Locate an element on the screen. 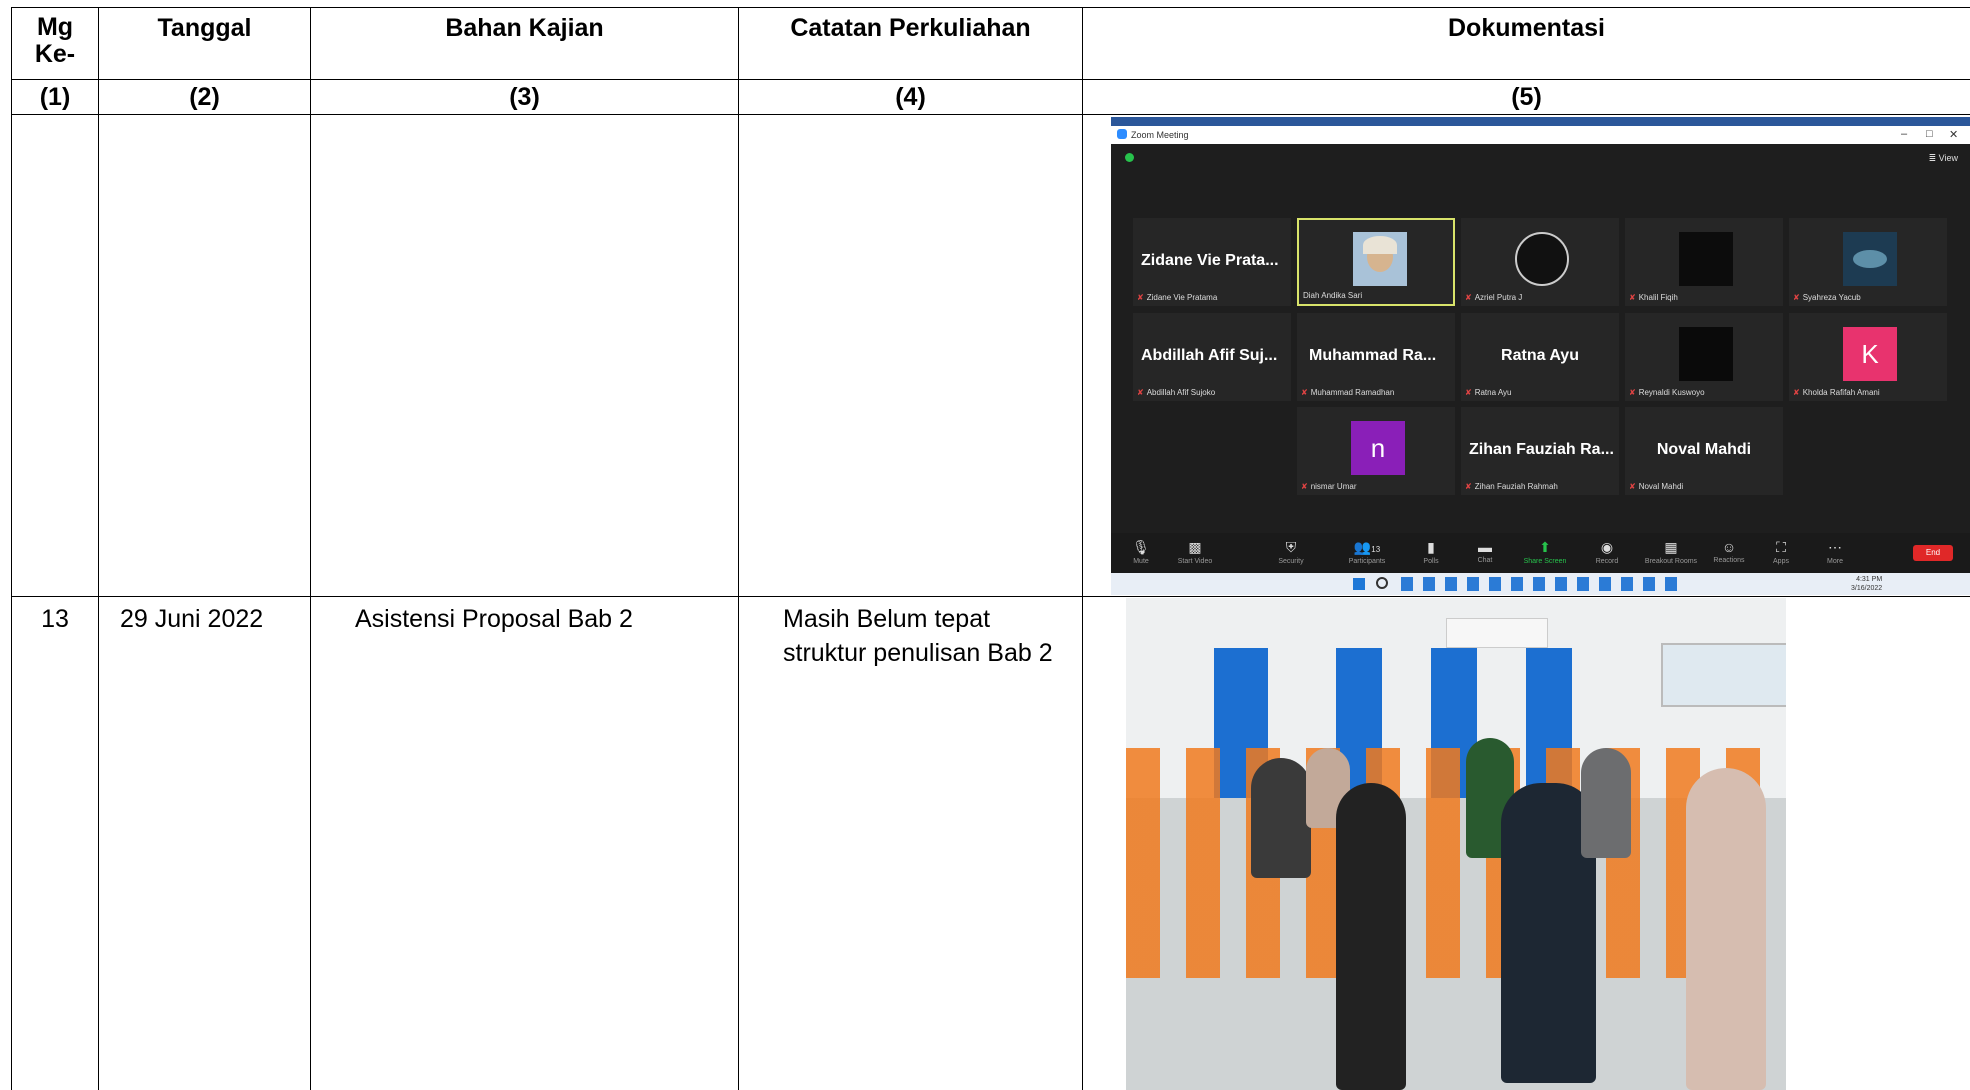  participant-caption: ✘ Muhammad Ramadhan is located at coordinates (1348, 392).